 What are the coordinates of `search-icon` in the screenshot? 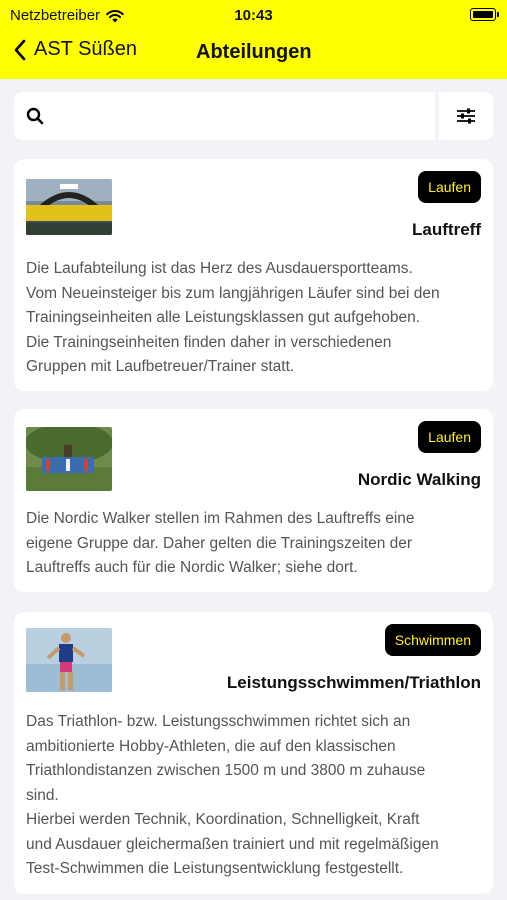 It's located at (35, 116).